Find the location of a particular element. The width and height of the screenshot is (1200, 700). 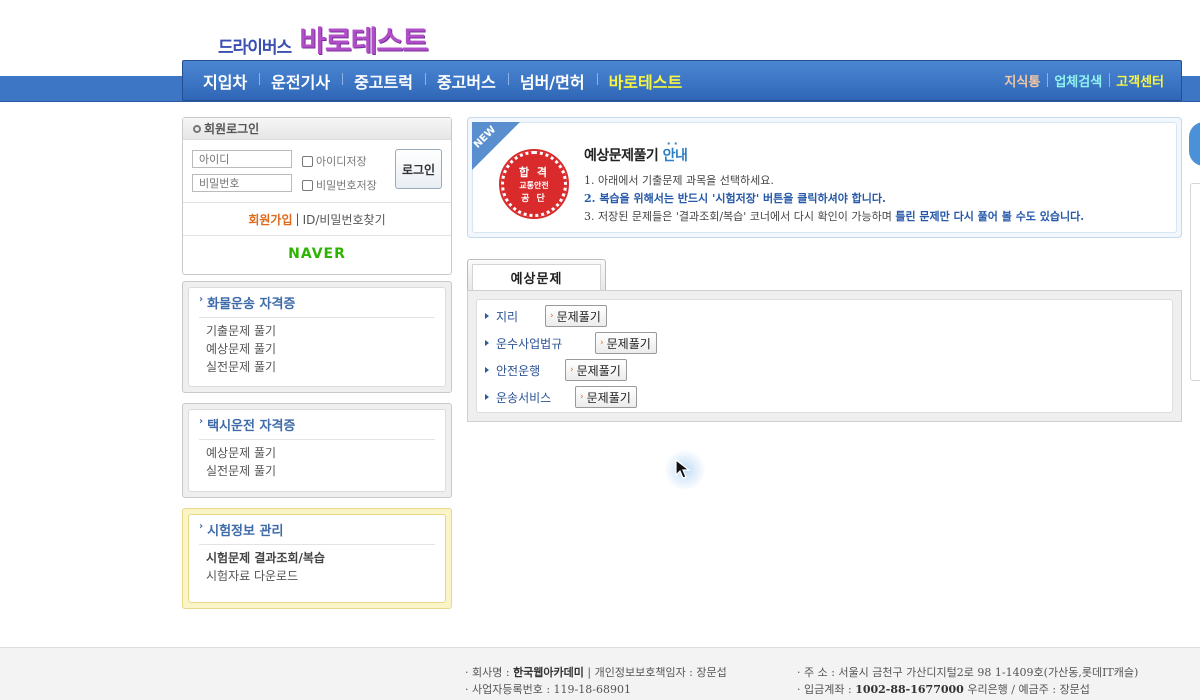

guide-title: 예상문제풀기 안내 is located at coordinates (636, 155).